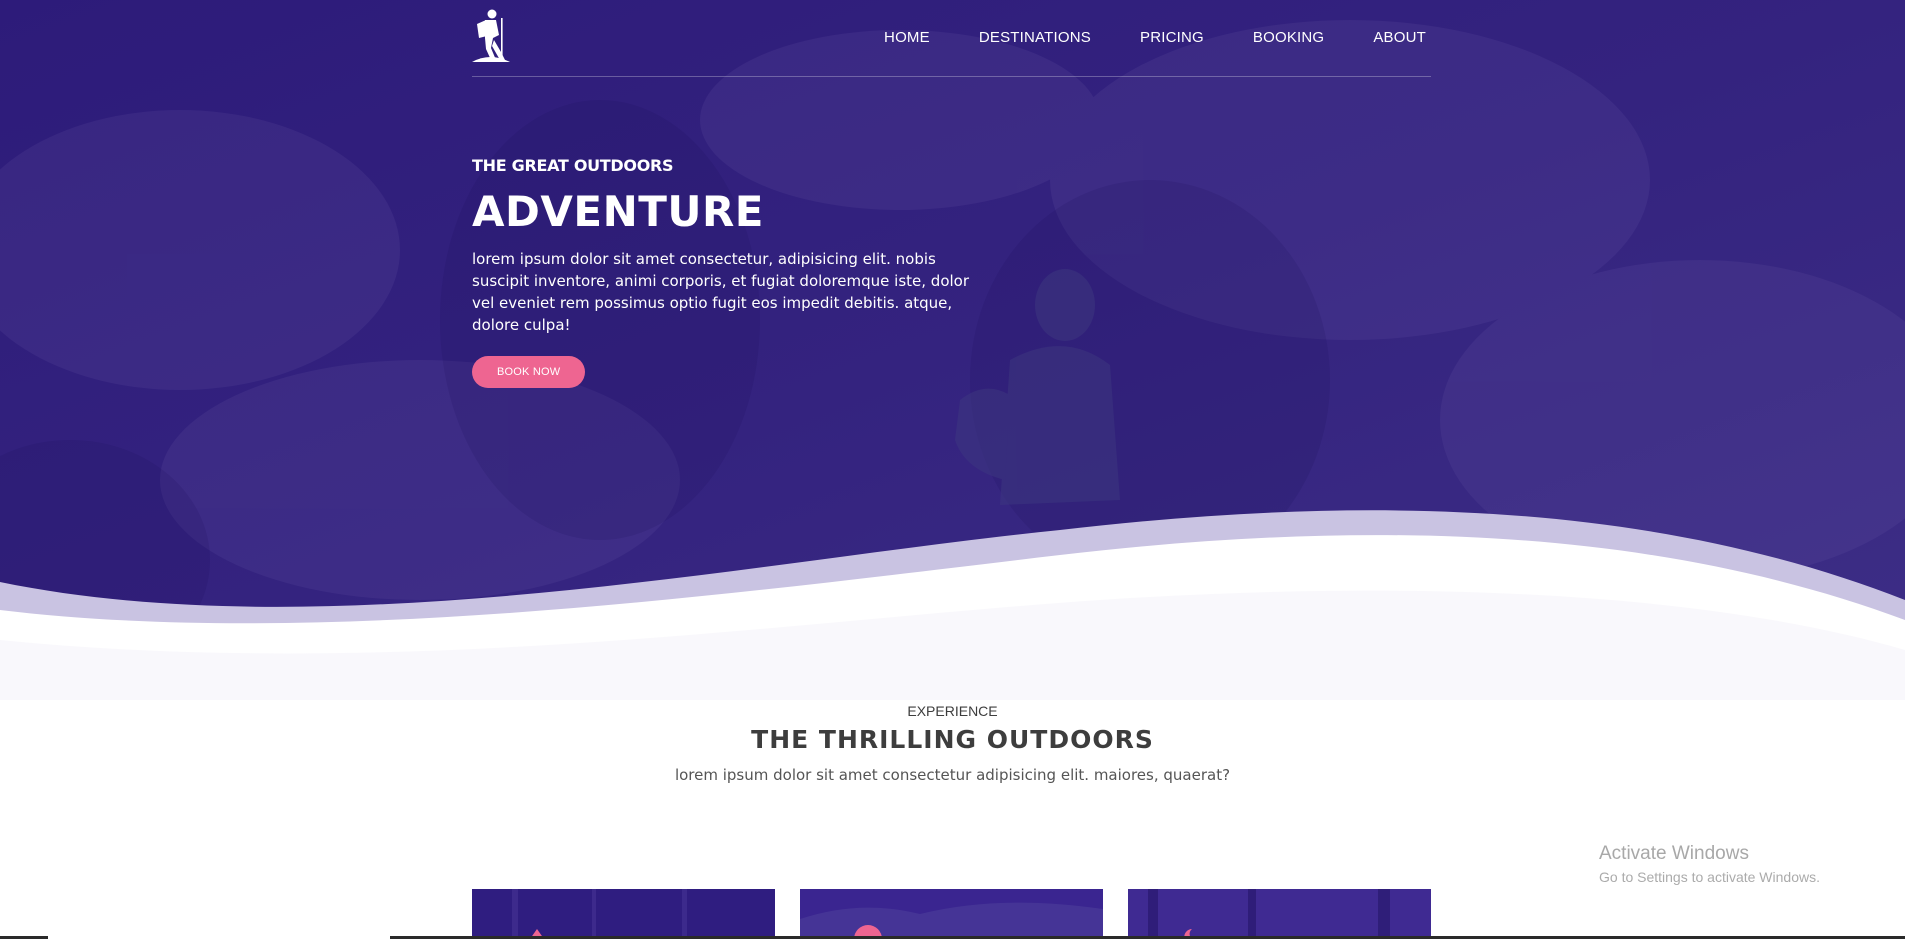 The height and width of the screenshot is (939, 1905). Describe the element at coordinates (907, 37) in the screenshot. I see `nav-link-home: HOME` at that location.